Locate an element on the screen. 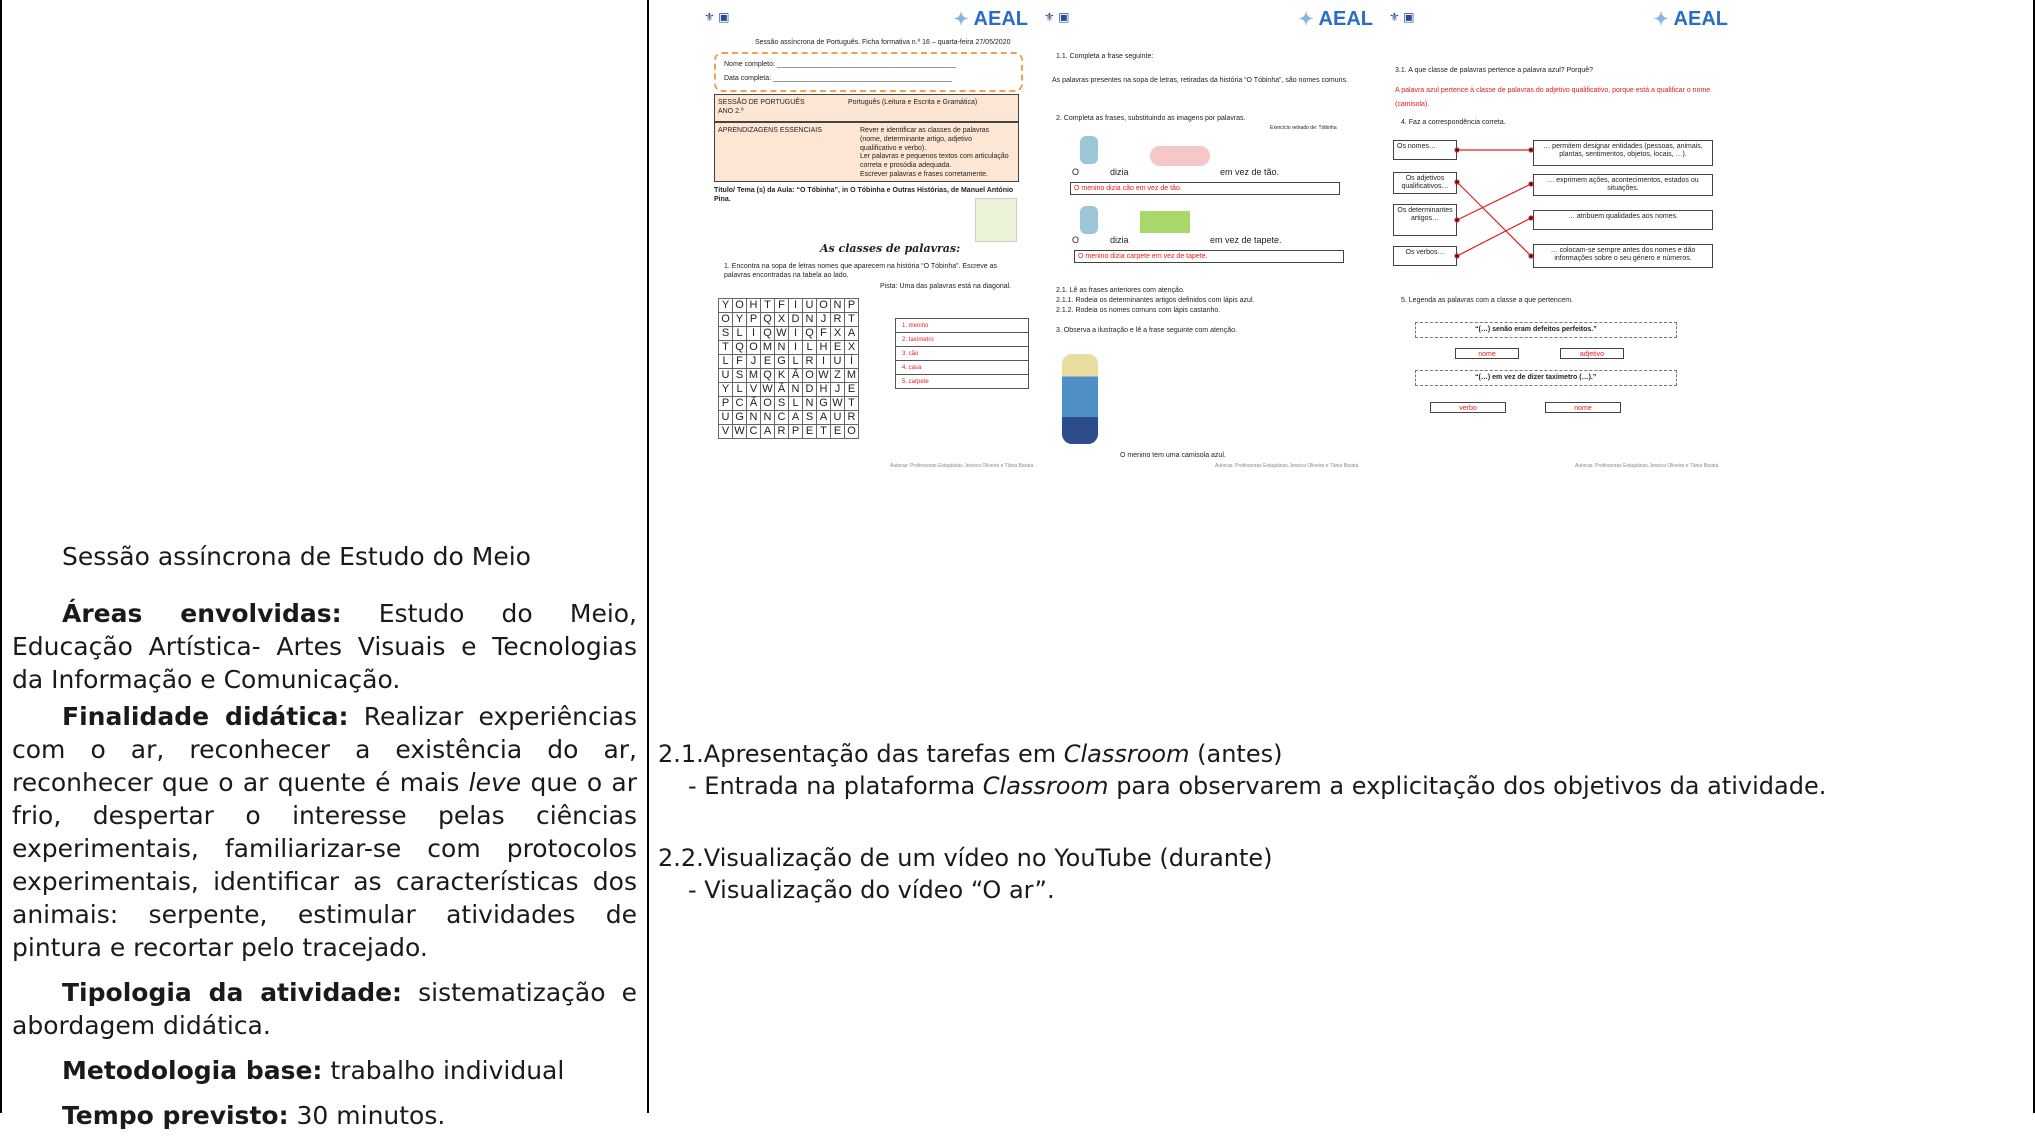 Image resolution: width=2035 pixels, height=1144 pixels. answer-cell: 3. cão is located at coordinates (962, 353).